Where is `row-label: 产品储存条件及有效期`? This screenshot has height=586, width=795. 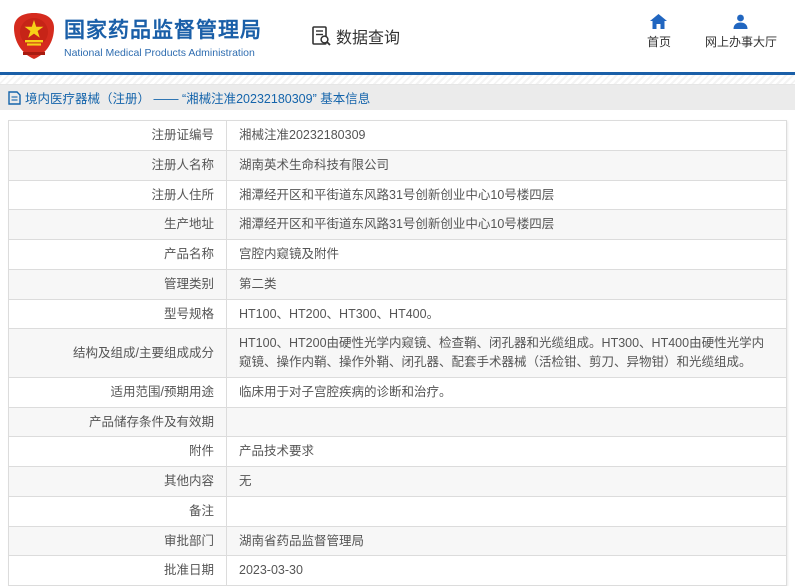 row-label: 产品储存条件及有效期 is located at coordinates (117, 422).